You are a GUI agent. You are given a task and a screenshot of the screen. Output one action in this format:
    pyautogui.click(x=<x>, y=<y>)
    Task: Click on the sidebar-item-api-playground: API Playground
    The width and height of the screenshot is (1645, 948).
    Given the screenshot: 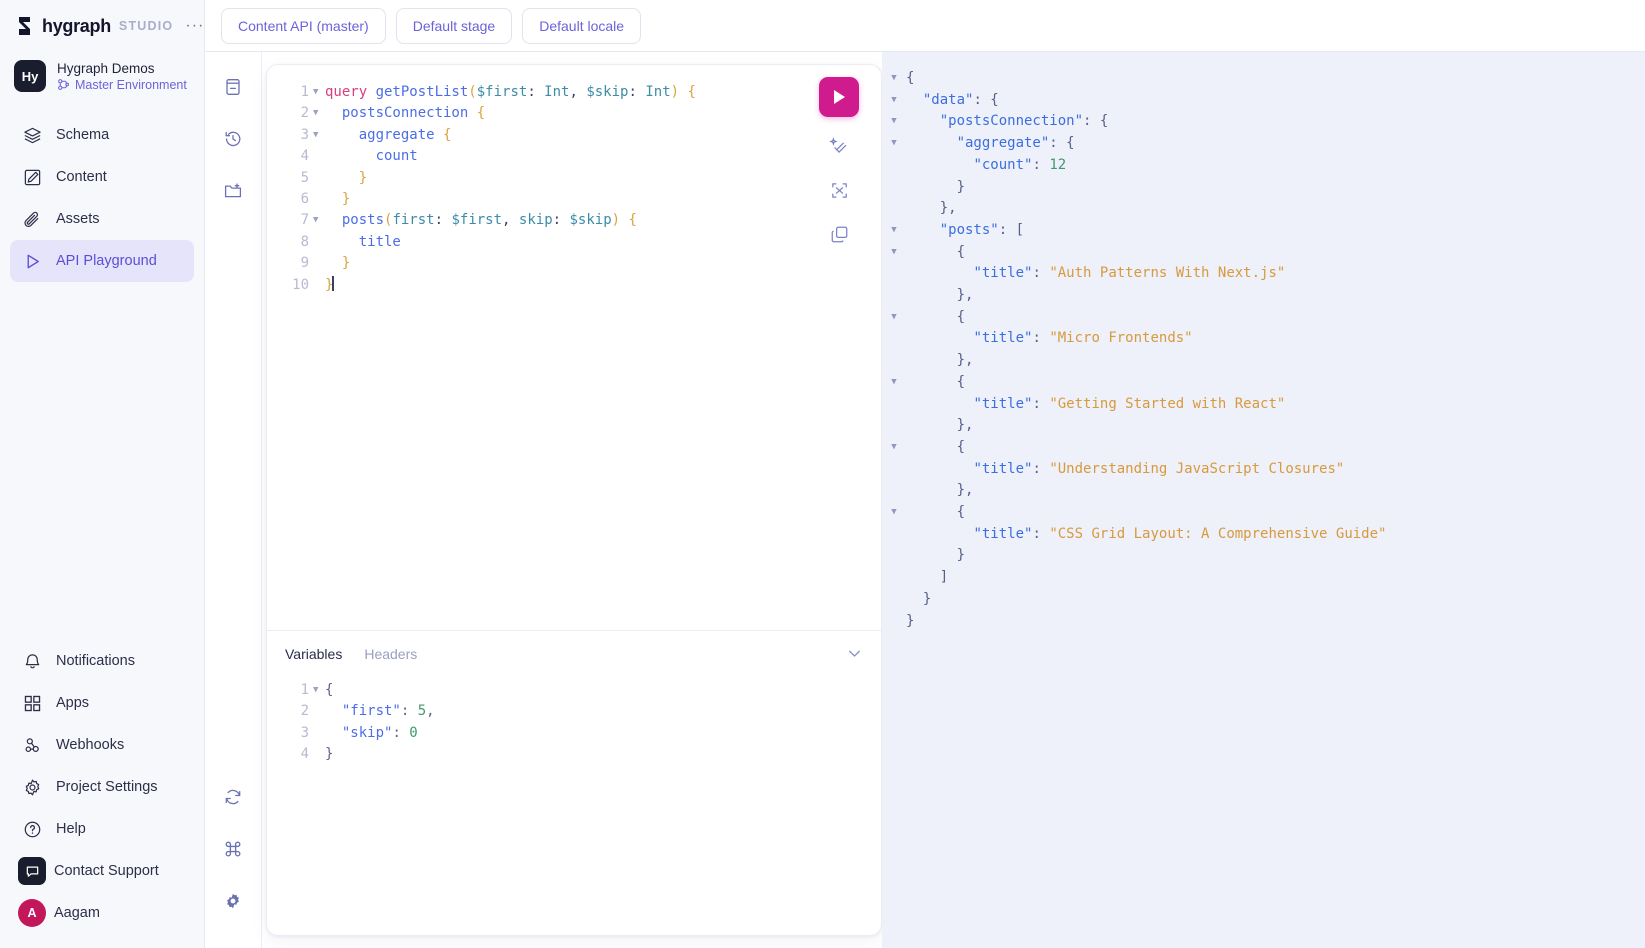 What is the action you would take?
    pyautogui.click(x=102, y=261)
    